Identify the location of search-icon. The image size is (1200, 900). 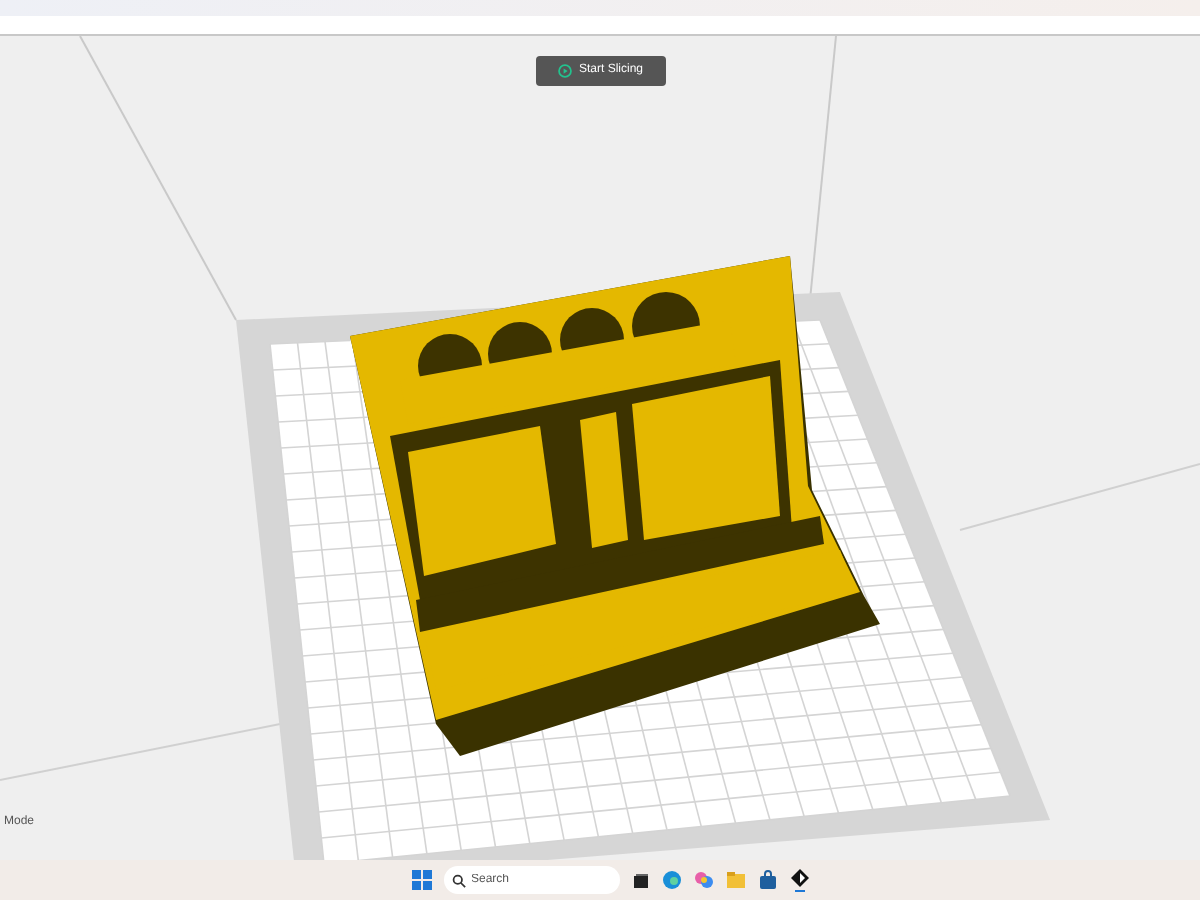
(458, 880).